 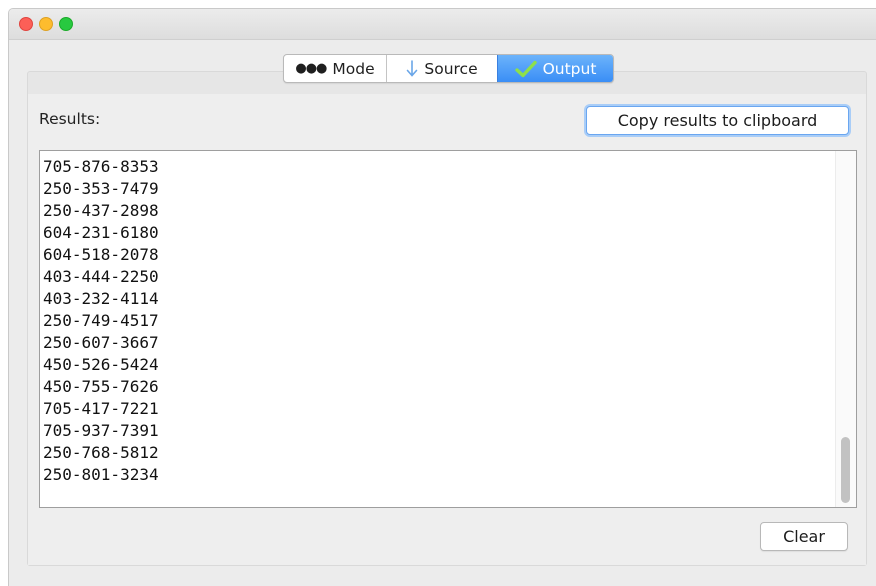 What do you see at coordinates (804, 536) in the screenshot?
I see `clear-button: Clear` at bounding box center [804, 536].